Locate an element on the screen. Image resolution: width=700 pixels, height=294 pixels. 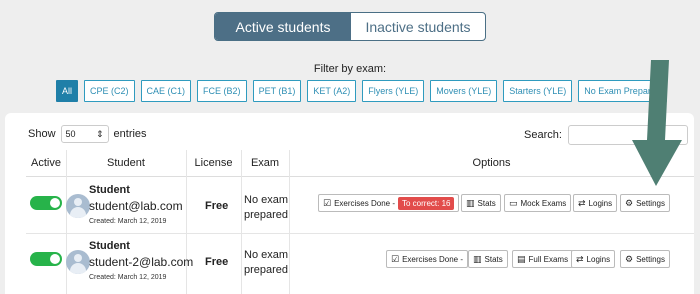
header-active-label: Active is located at coordinates (46, 163).